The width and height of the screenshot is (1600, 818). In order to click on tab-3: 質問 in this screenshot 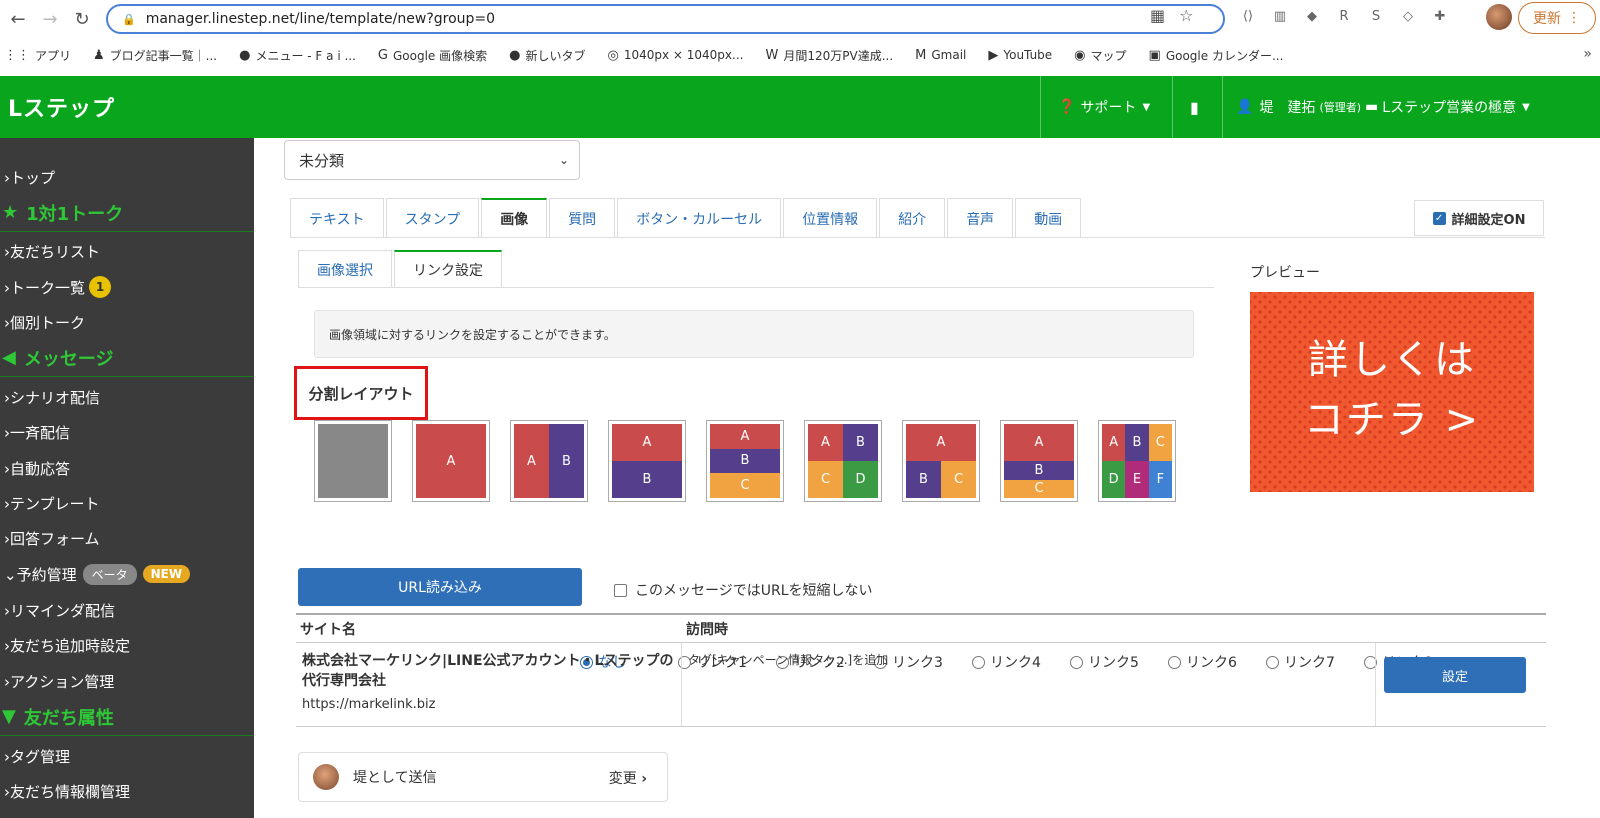, I will do `click(582, 218)`.